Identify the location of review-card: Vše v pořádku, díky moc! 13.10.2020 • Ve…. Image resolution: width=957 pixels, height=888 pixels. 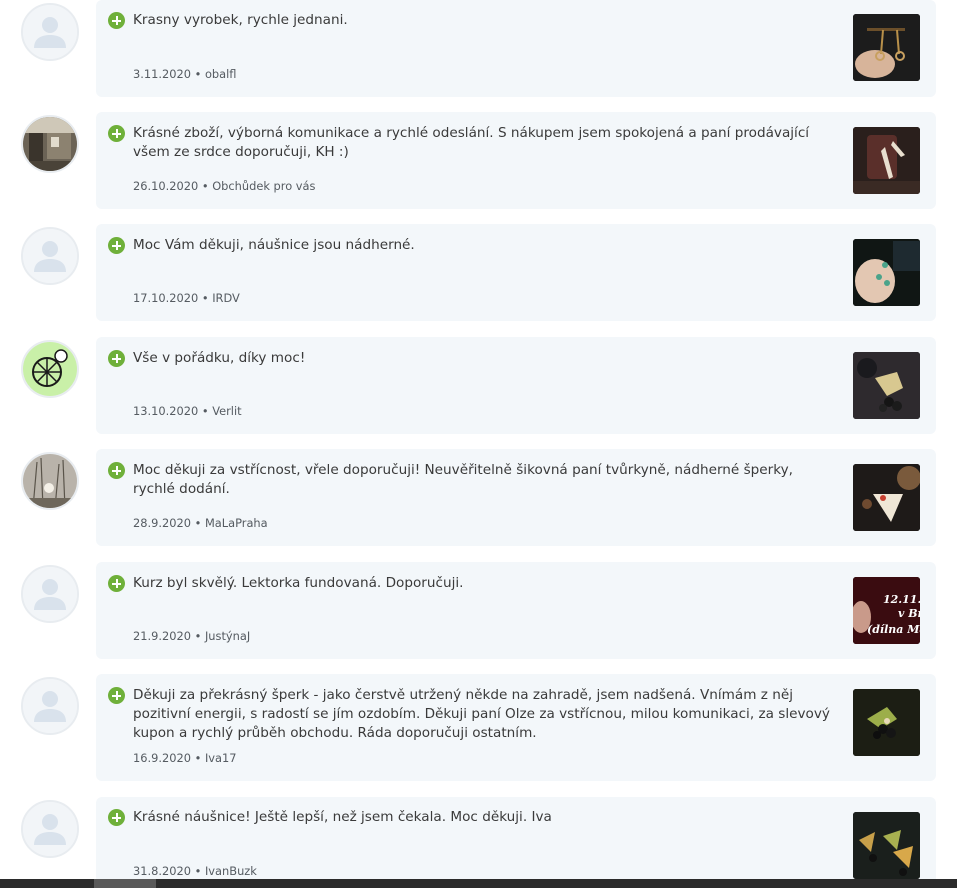
(516, 385).